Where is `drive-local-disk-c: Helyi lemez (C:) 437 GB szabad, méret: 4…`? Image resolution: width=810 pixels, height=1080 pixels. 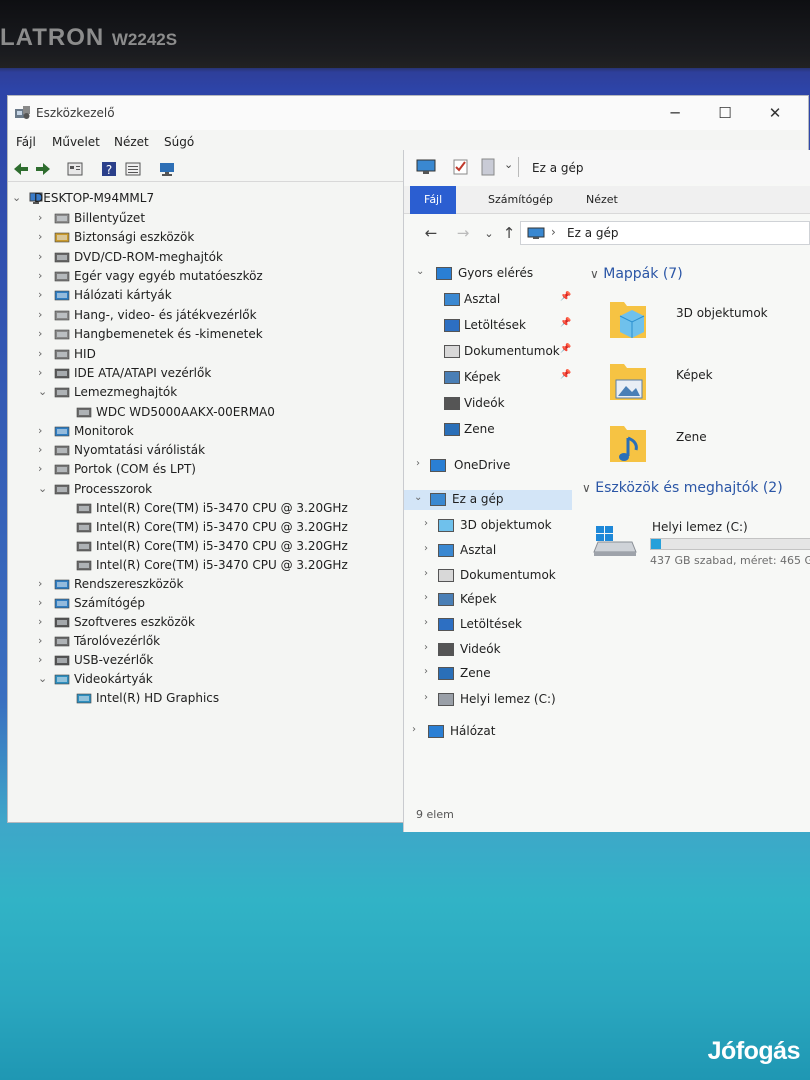
drive-local-disk-c: Helyi lemez (C:) 437 GB szabad, méret: 4… is located at coordinates (693, 542).